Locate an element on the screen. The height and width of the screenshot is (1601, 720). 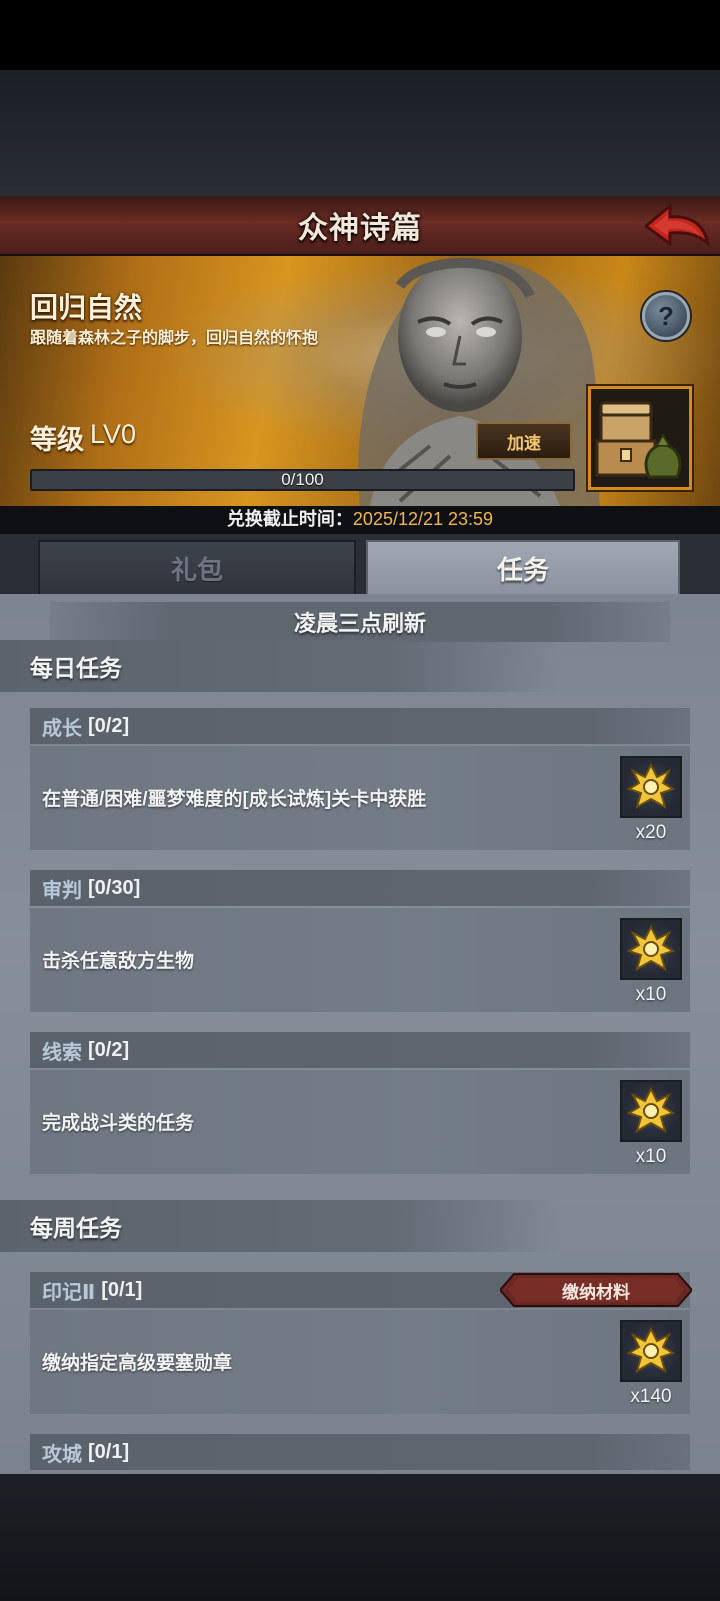
top-backdrop is located at coordinates (360, 133).